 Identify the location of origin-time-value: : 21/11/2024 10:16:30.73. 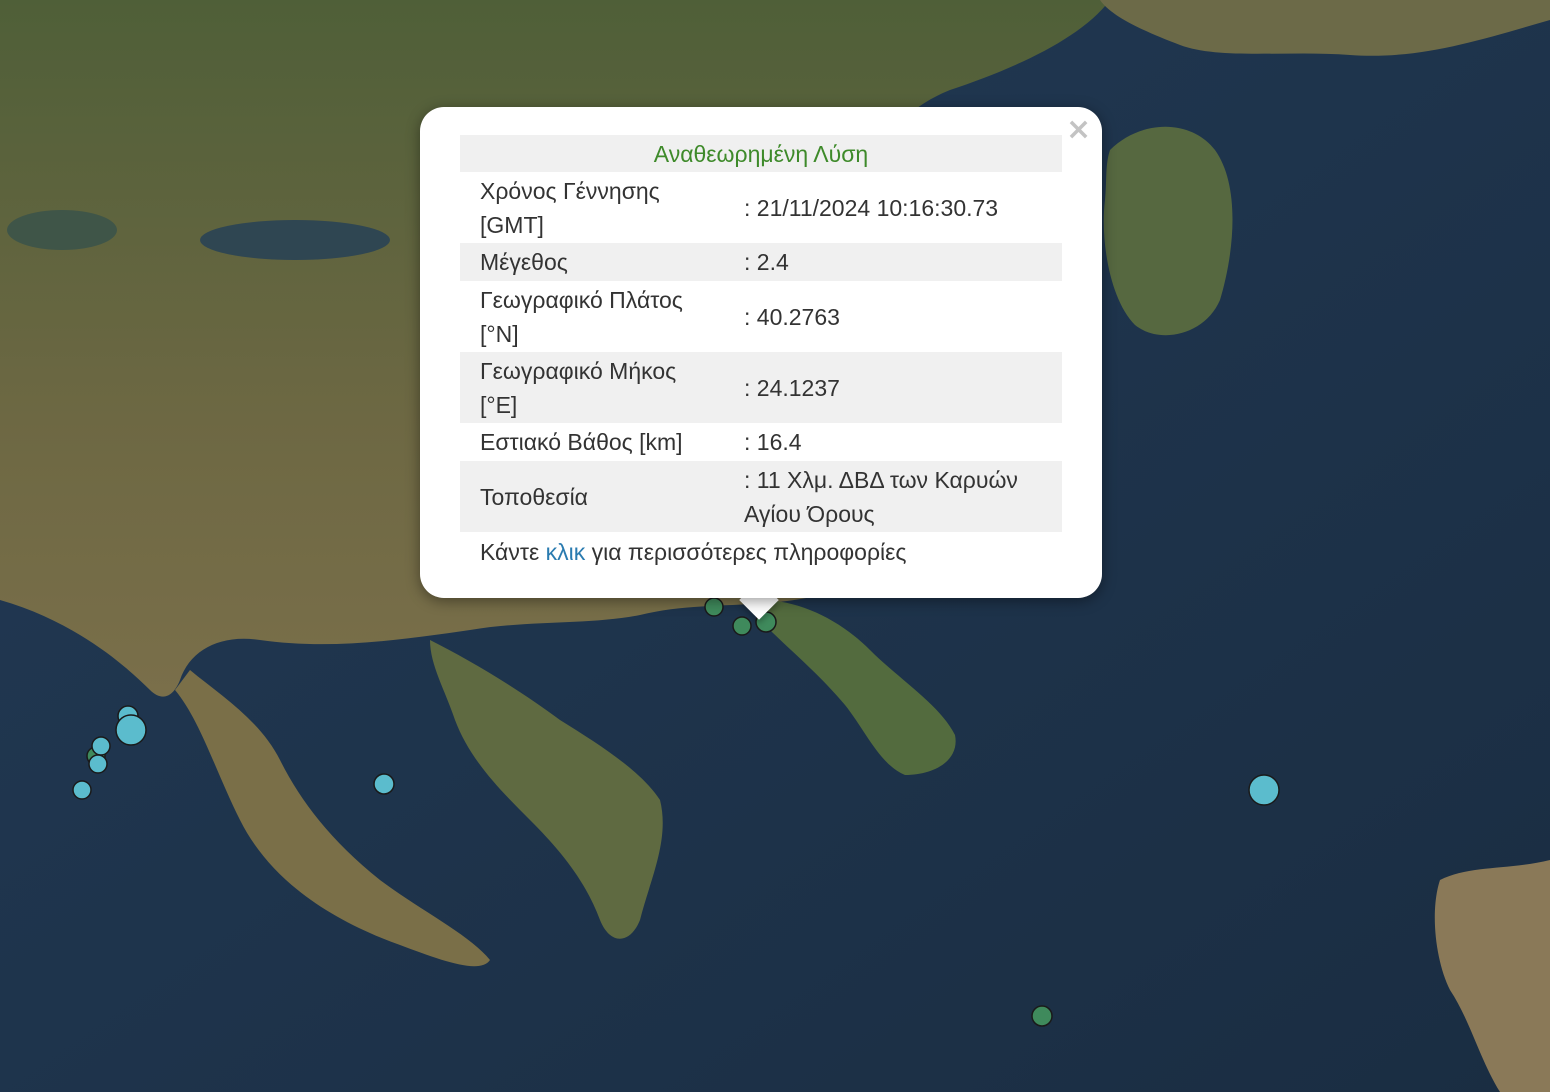
(871, 207).